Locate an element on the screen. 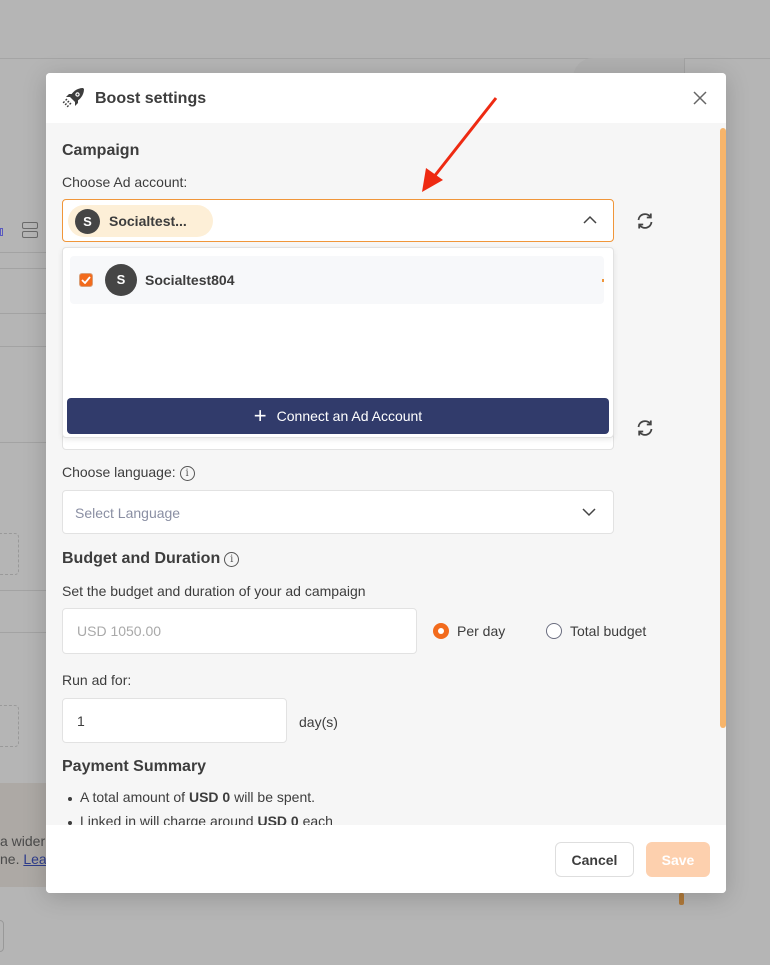  connect-ad-account-label: Connect an Ad Account is located at coordinates (349, 416).